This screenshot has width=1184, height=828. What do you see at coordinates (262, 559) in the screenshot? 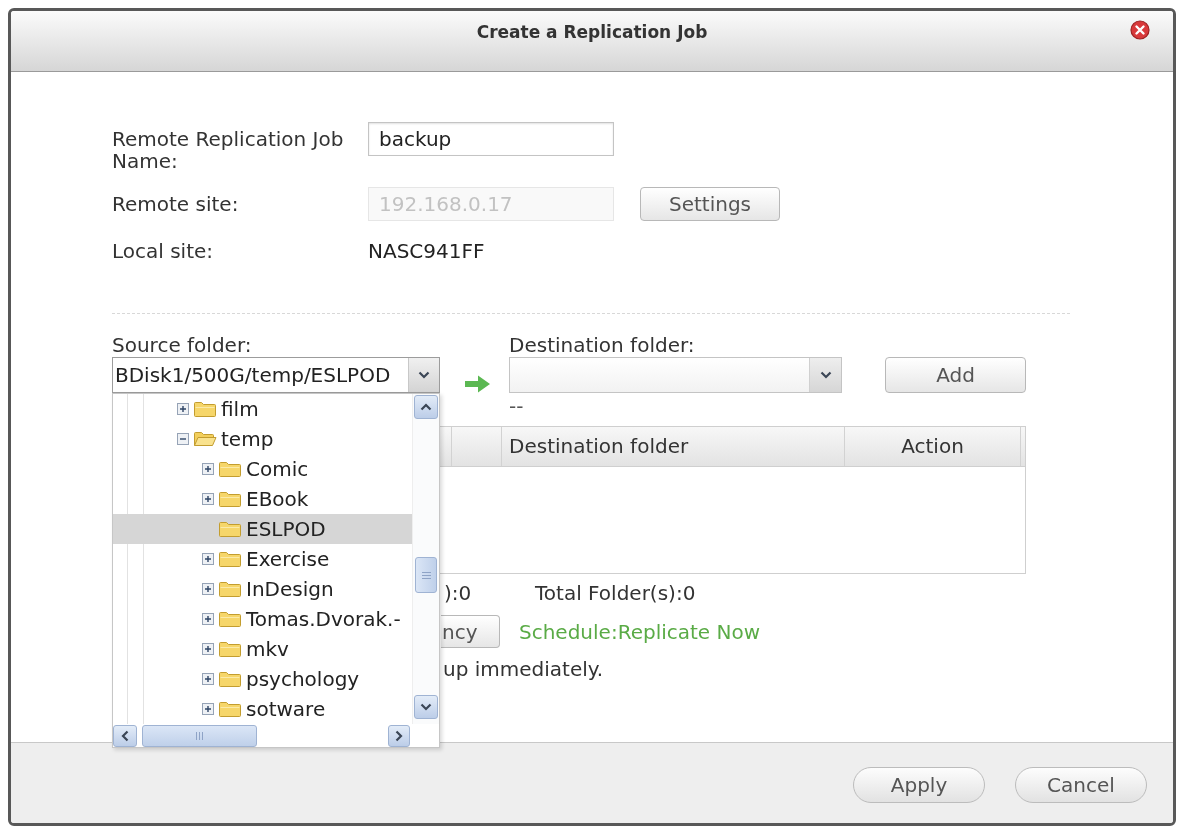
I see `tree-item: Exercise` at bounding box center [262, 559].